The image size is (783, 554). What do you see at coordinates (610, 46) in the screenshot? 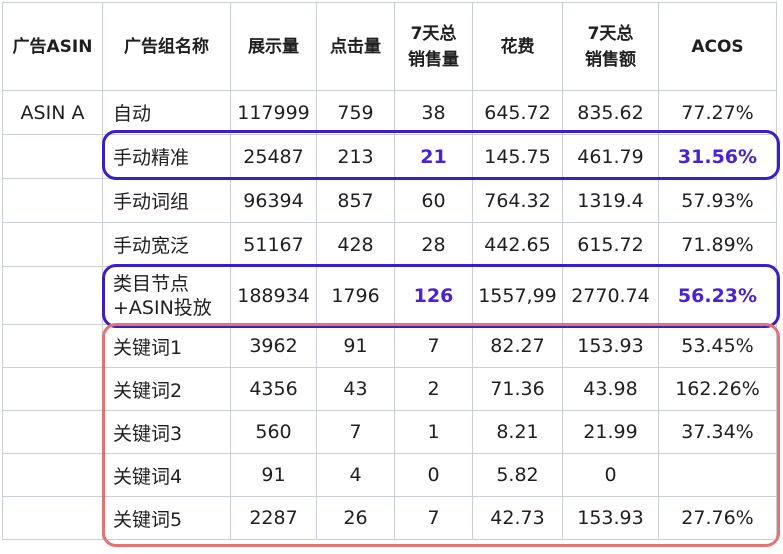
I see `header-7day-sales: 7天总 销售额` at bounding box center [610, 46].